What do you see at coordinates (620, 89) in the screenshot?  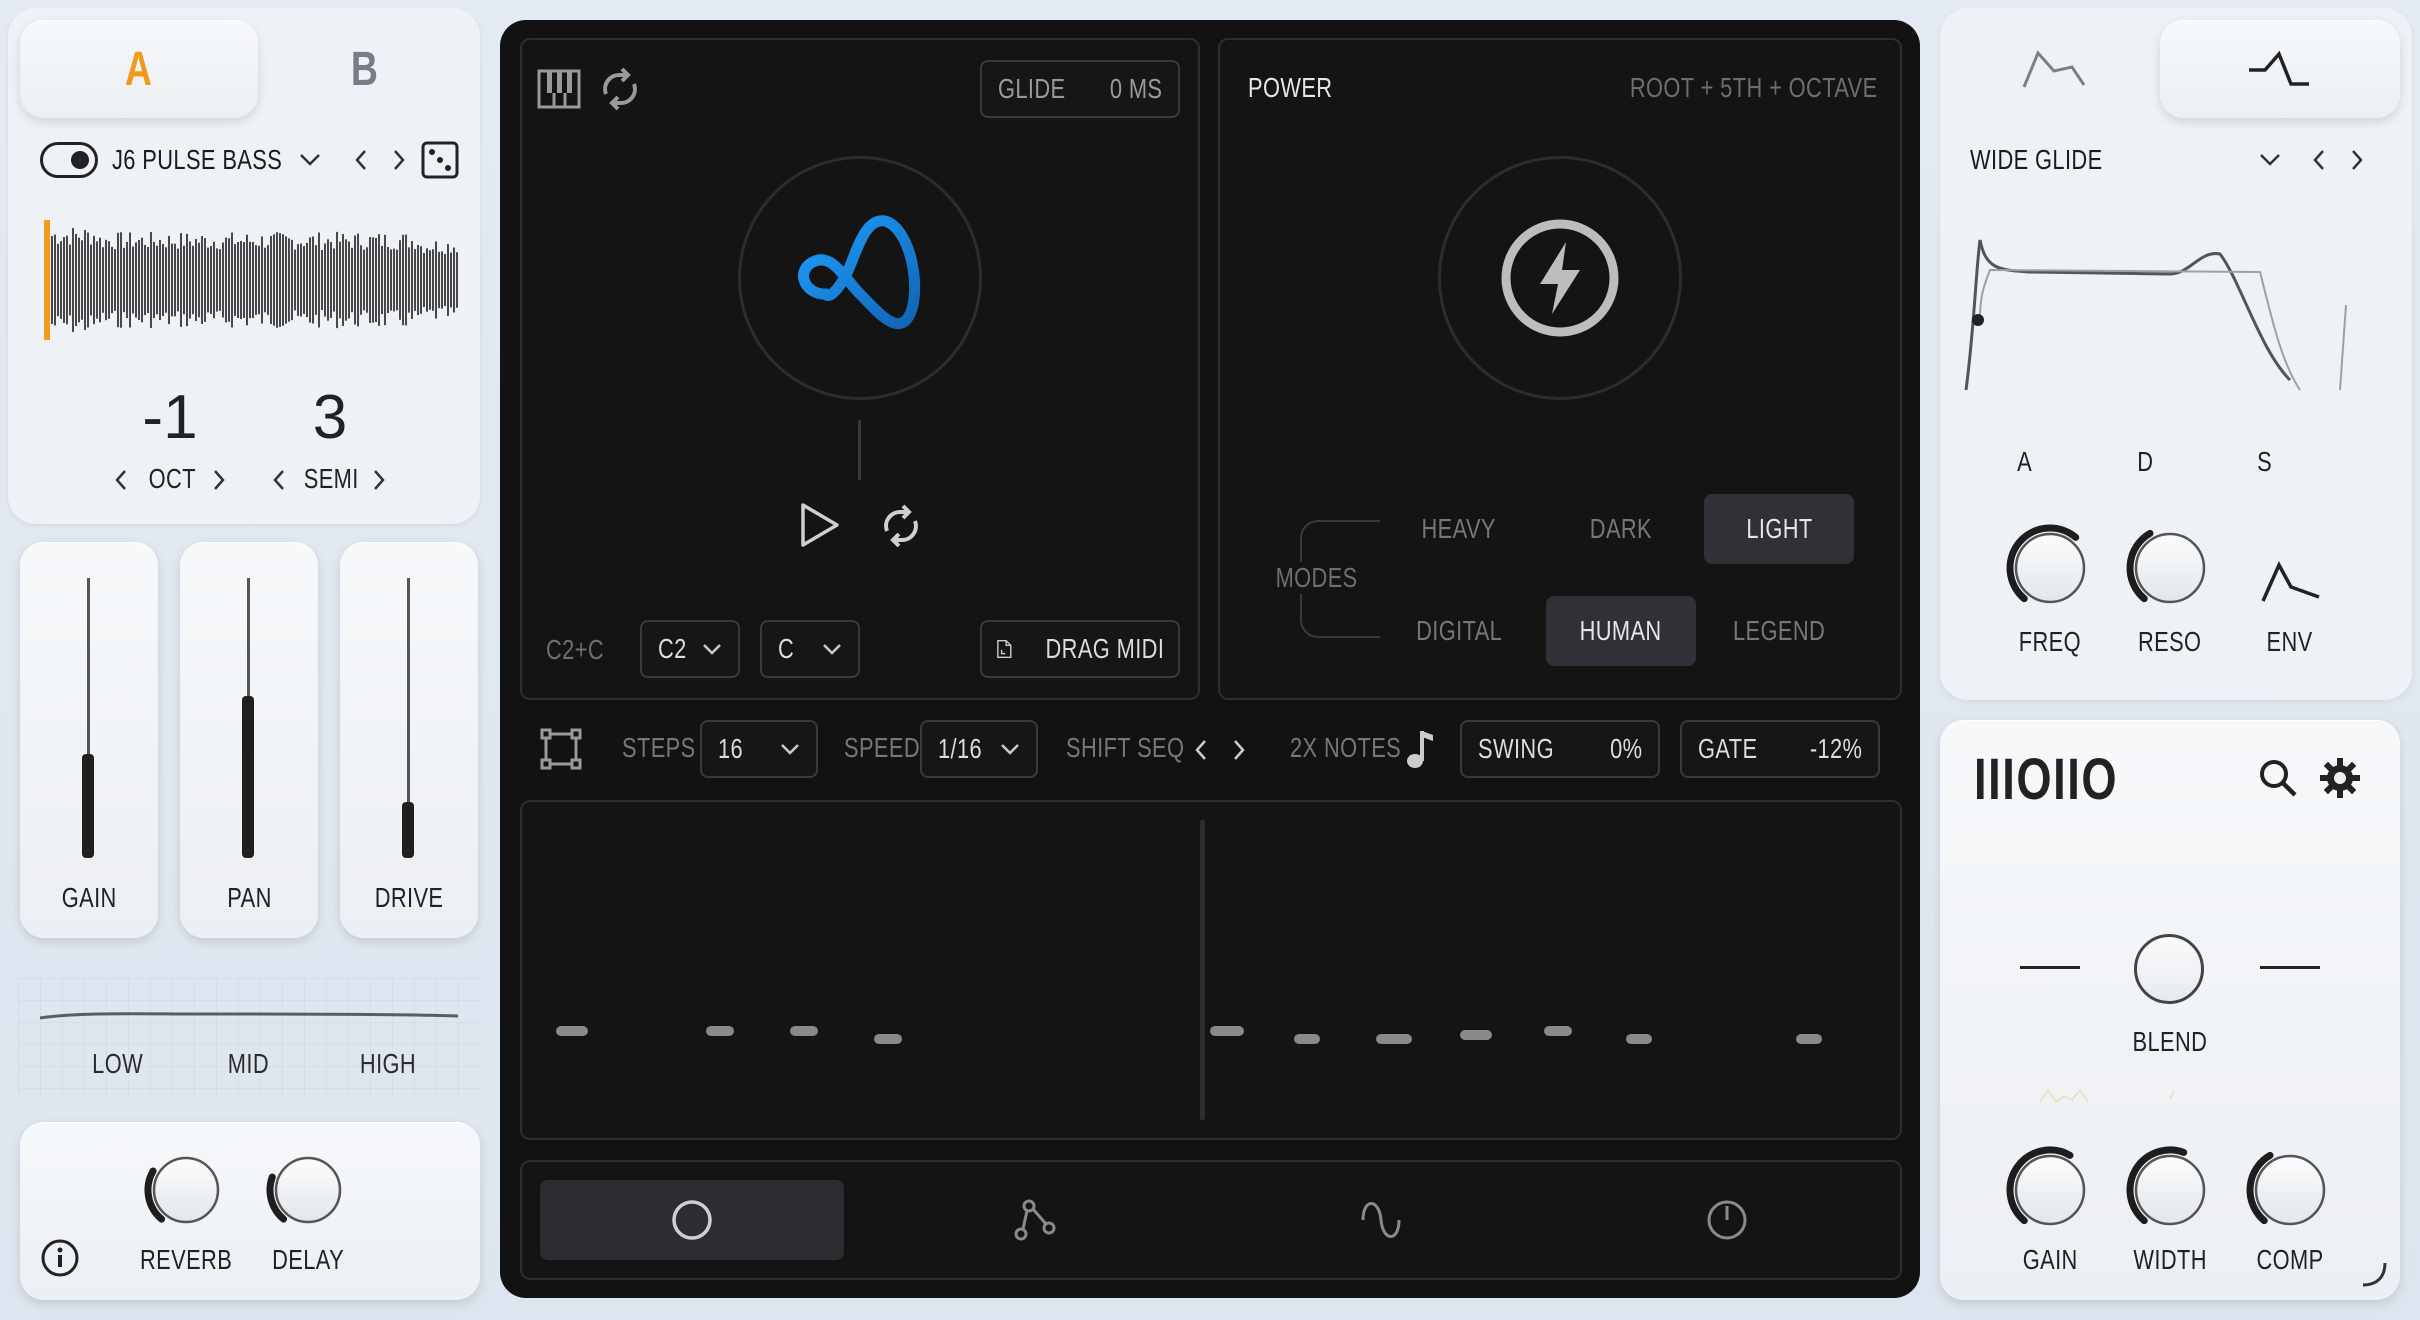 I see `refresh-icon` at bounding box center [620, 89].